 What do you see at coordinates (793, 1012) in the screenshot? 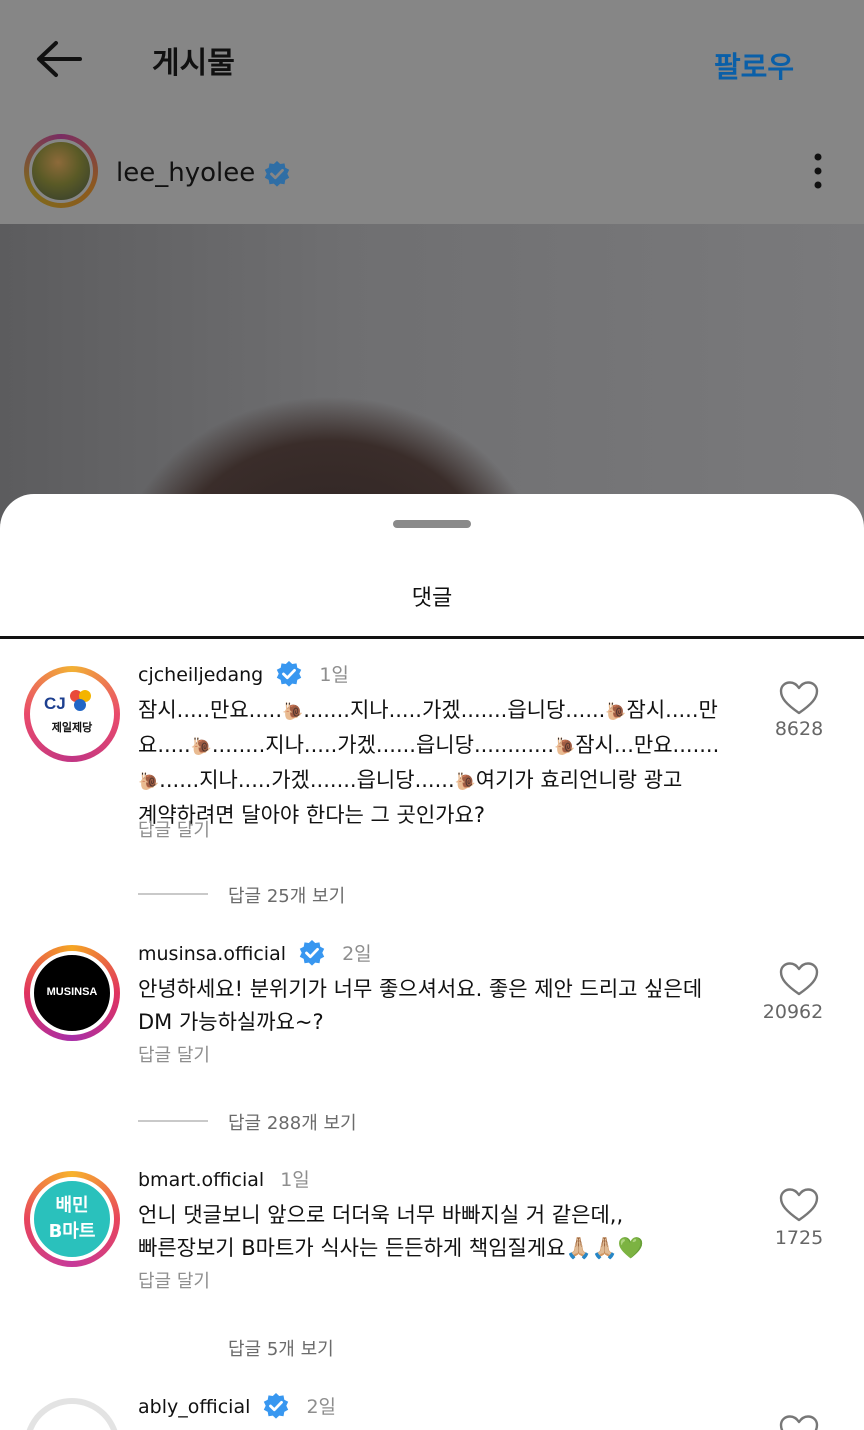
I see `like-count: 20962` at bounding box center [793, 1012].